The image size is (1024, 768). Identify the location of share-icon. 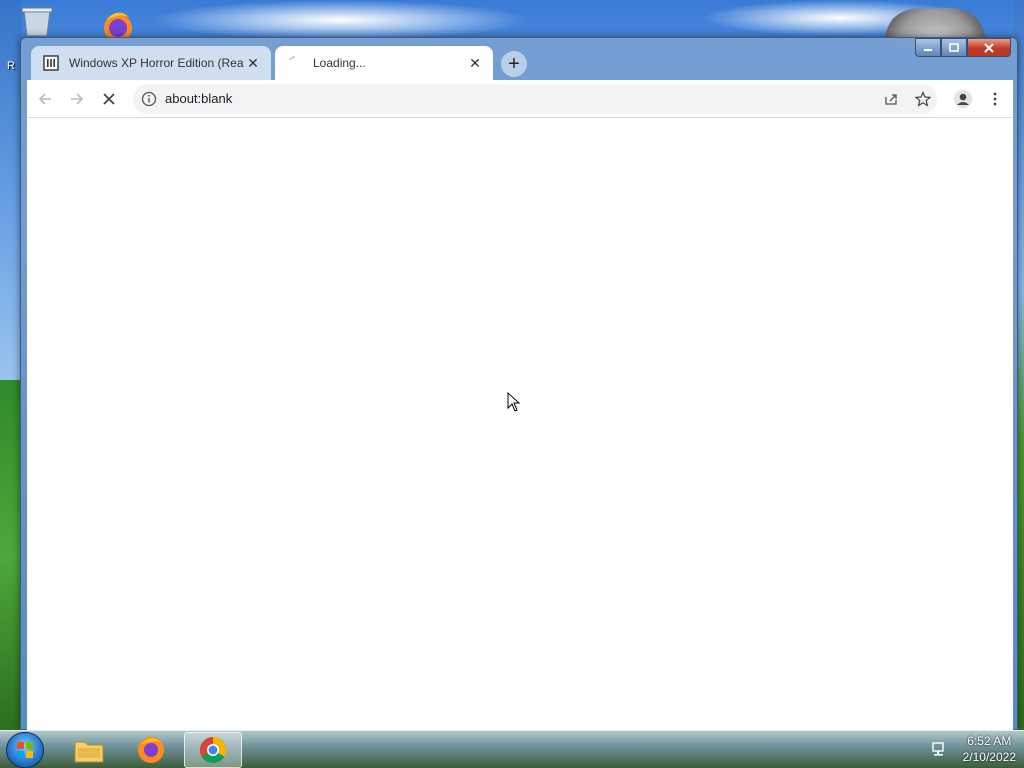
(891, 99).